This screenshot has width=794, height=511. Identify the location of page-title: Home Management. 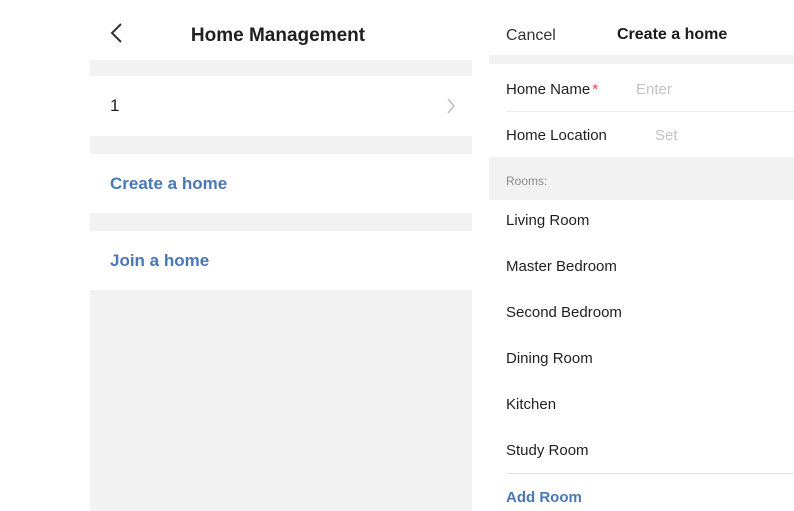
(278, 35).